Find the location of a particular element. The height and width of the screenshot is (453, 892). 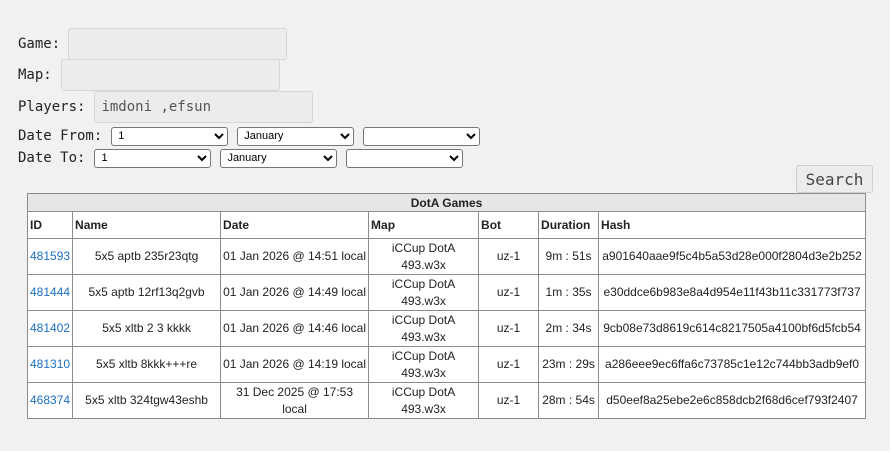

game-id-link: 481593 is located at coordinates (50, 256).